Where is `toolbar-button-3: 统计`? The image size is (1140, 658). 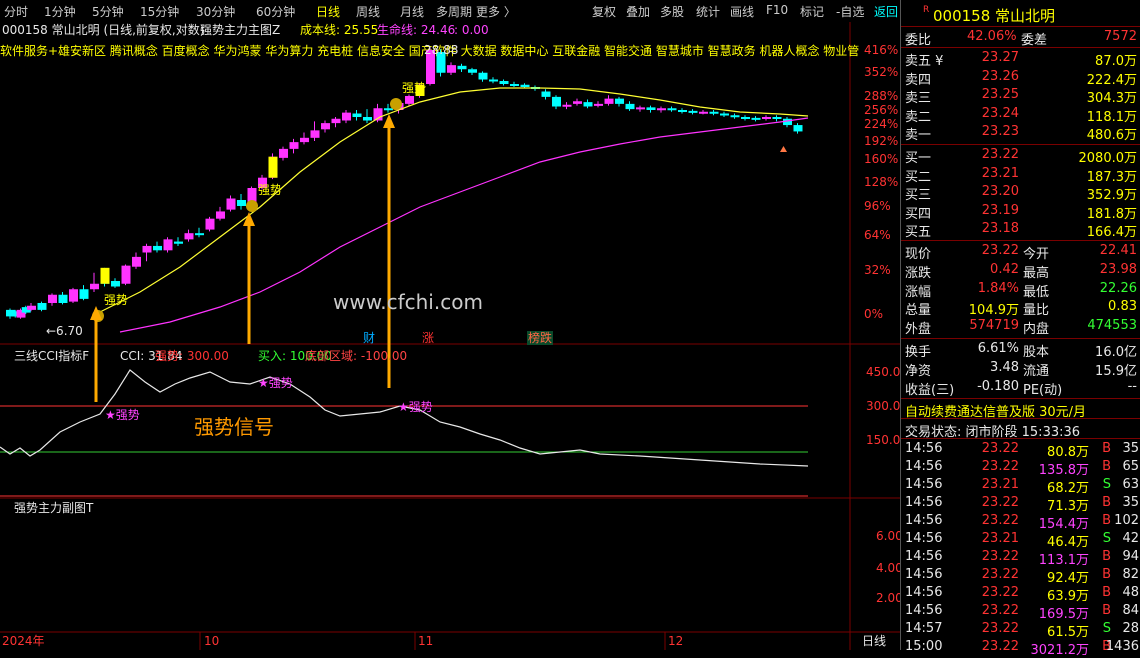
toolbar-button-3: 统计 is located at coordinates (708, 11).